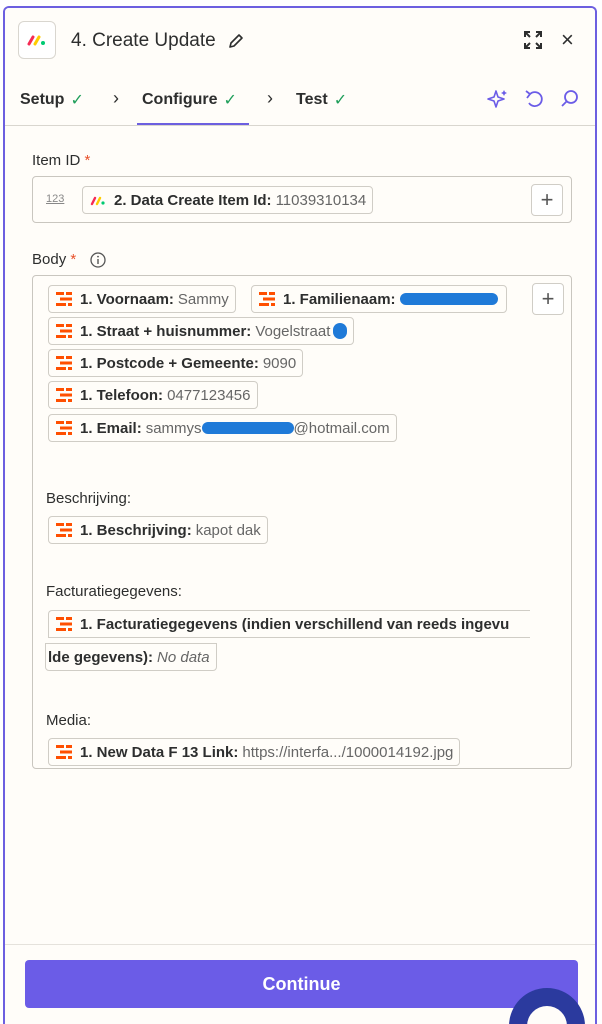 The width and height of the screenshot is (602, 1024). I want to click on token-value: No data, so click(183, 657).